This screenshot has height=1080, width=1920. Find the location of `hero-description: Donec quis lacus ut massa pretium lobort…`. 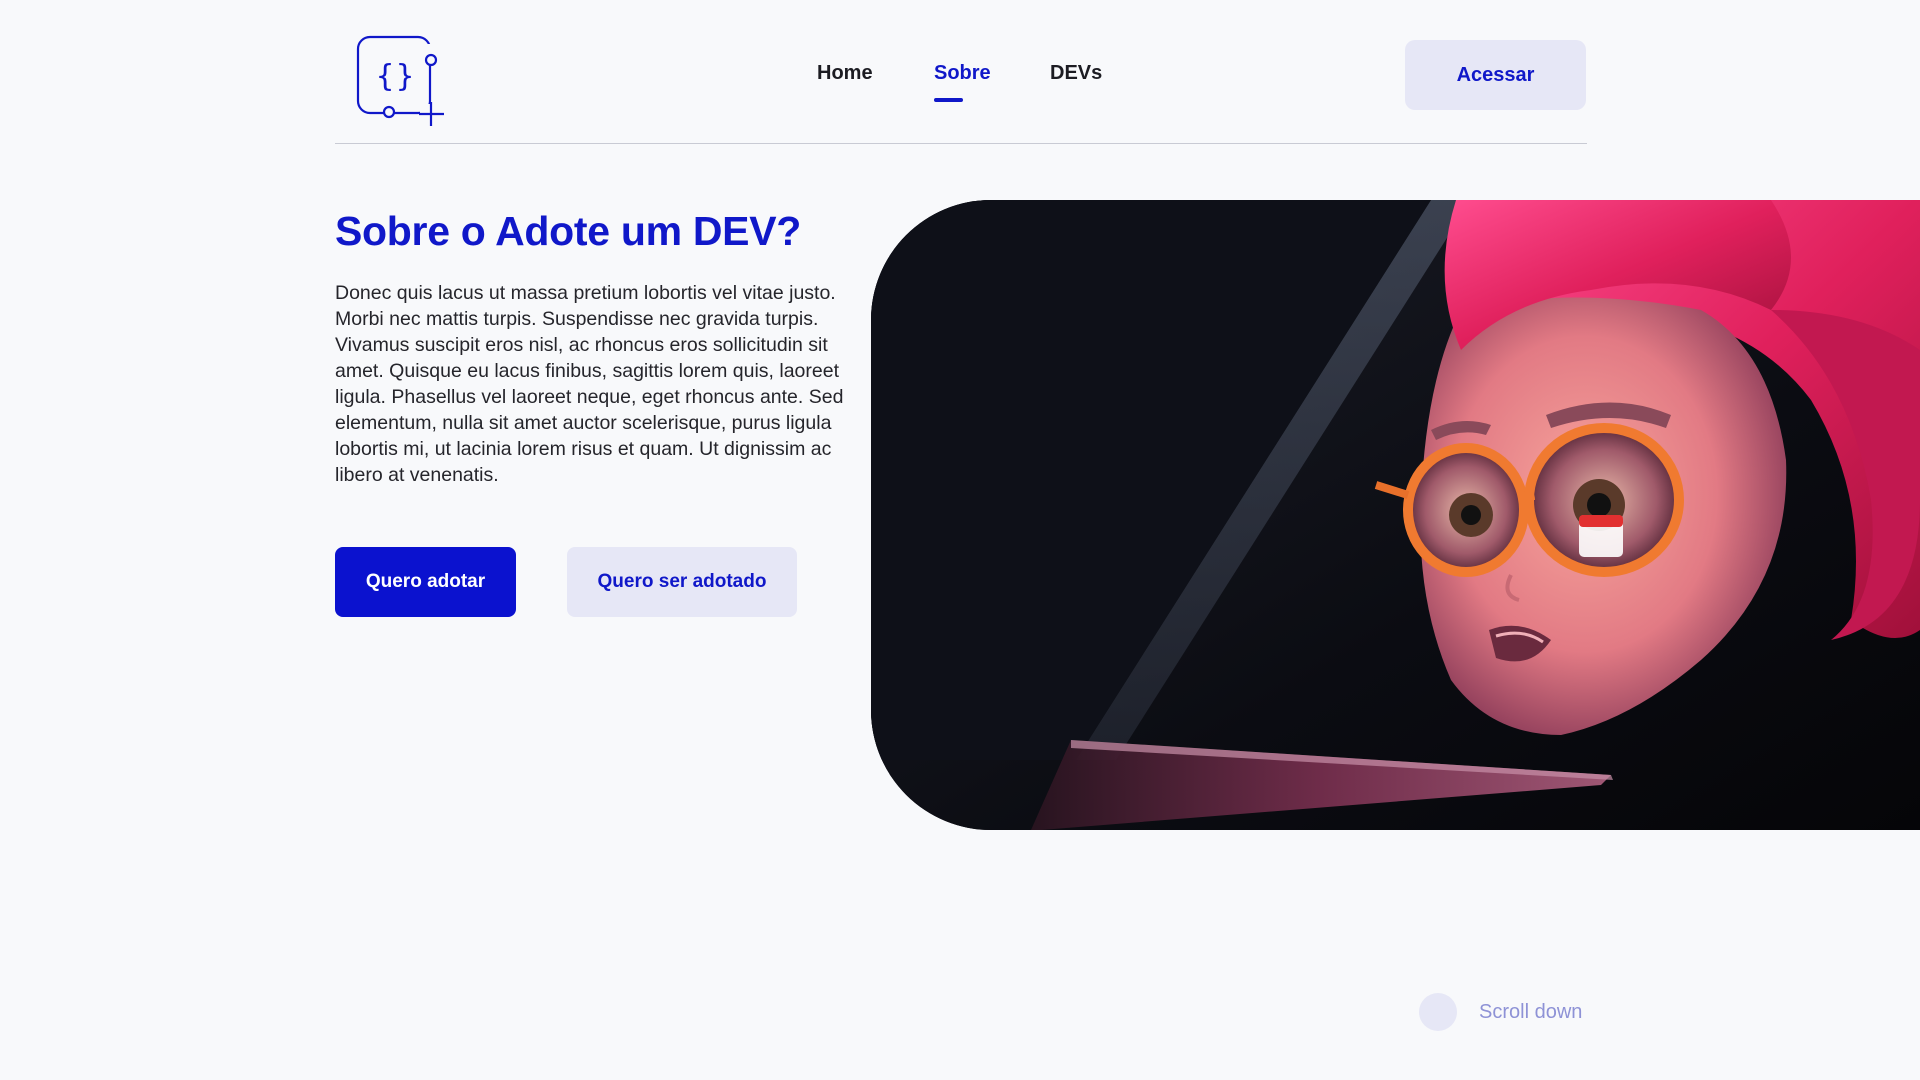

hero-description: Donec quis lacus ut massa pretium lobort… is located at coordinates (589, 384).